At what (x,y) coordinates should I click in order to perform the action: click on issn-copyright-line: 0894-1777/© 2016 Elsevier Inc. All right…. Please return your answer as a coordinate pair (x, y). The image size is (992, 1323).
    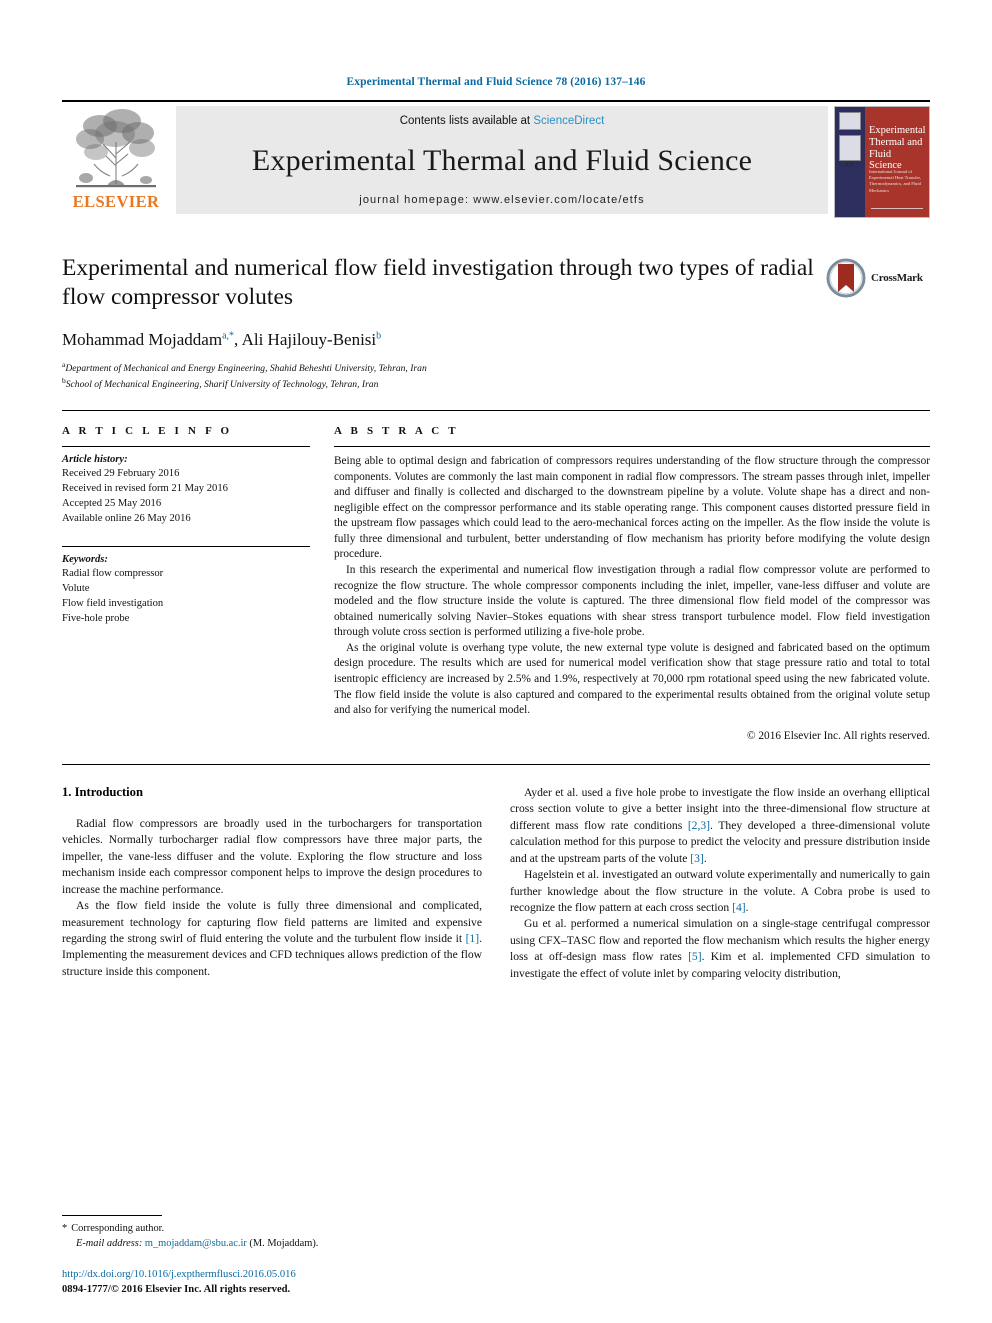
    Looking at the image, I should click on (176, 1289).